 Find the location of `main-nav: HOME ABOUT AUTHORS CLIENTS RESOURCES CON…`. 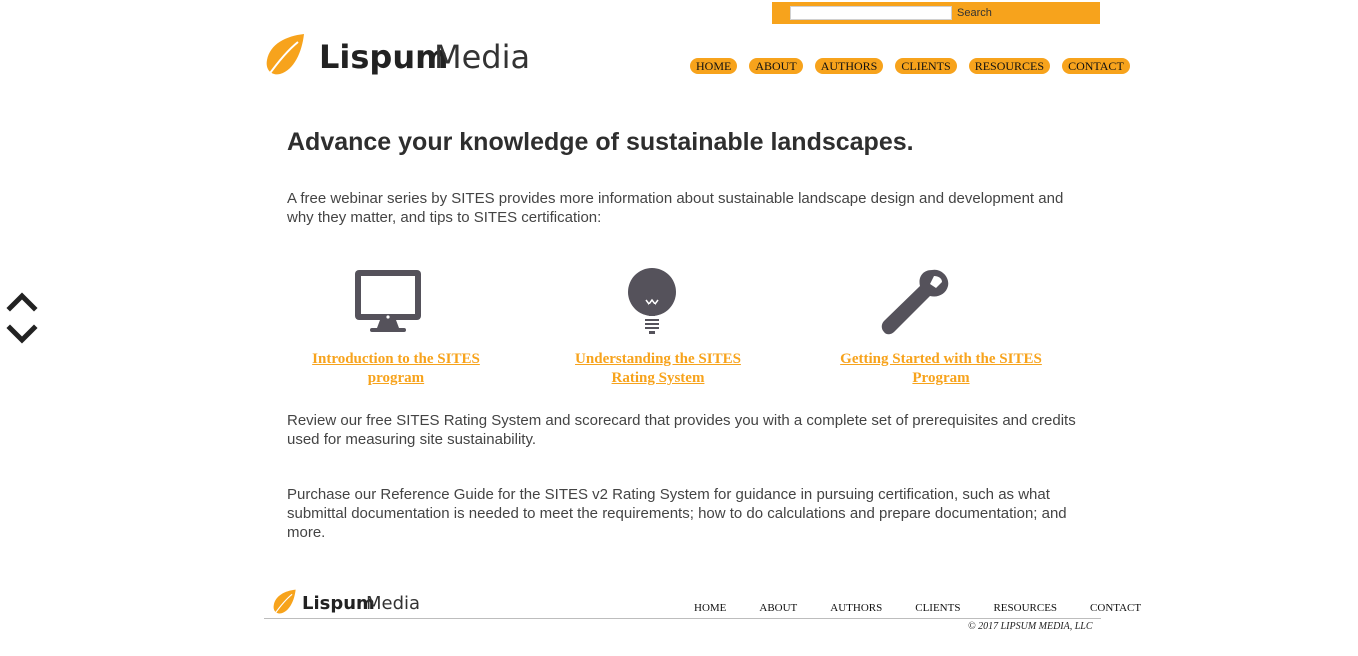

main-nav: HOME ABOUT AUTHORS CLIENTS RESOURCES CON… is located at coordinates (910, 67).